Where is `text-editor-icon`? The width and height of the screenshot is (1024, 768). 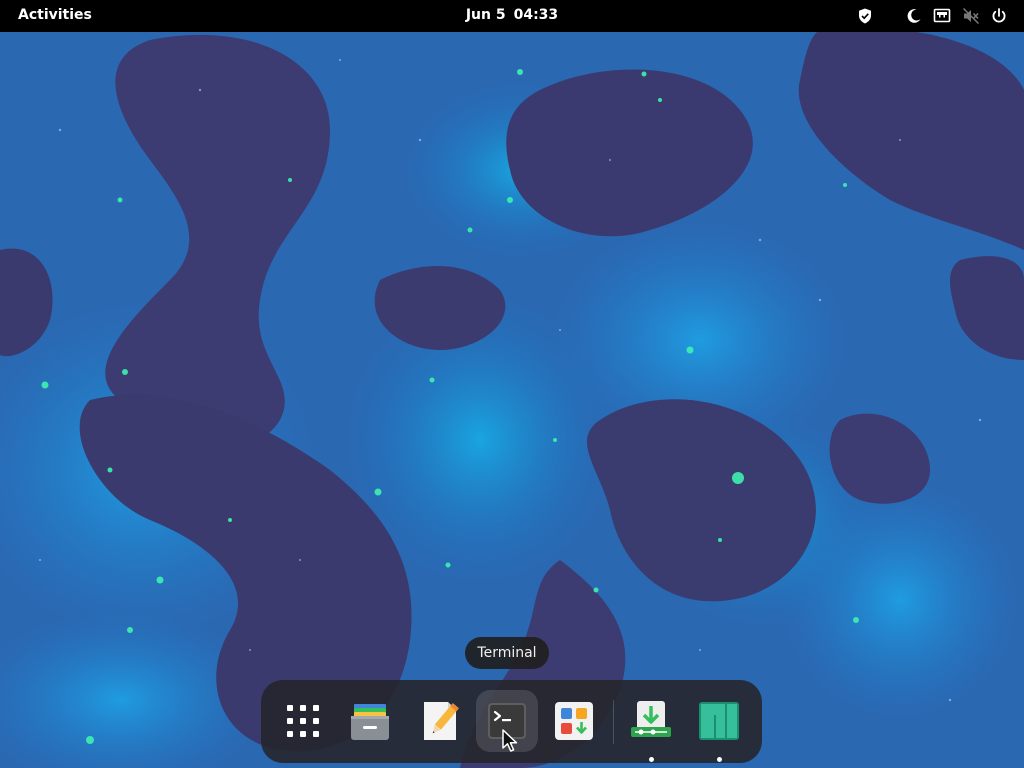 text-editor-icon is located at coordinates (440, 721).